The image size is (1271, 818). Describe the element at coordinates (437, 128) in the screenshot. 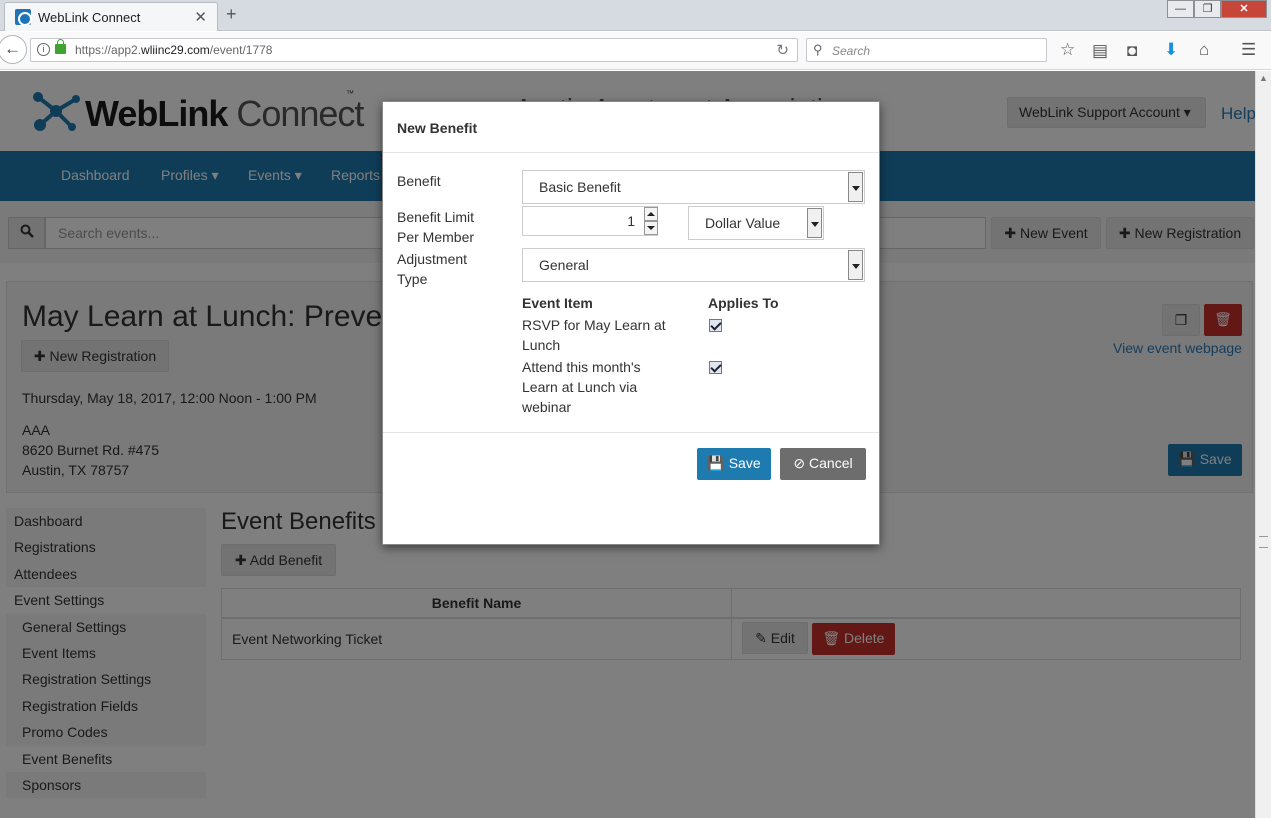

I see `modal-title: New Benefit` at that location.